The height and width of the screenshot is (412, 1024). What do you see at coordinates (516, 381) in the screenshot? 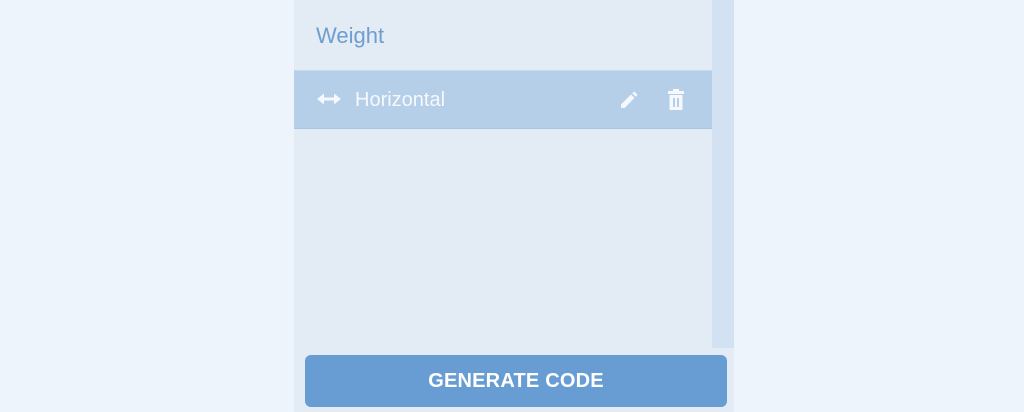
I see `generate-code-button: GENERATE CODE` at bounding box center [516, 381].